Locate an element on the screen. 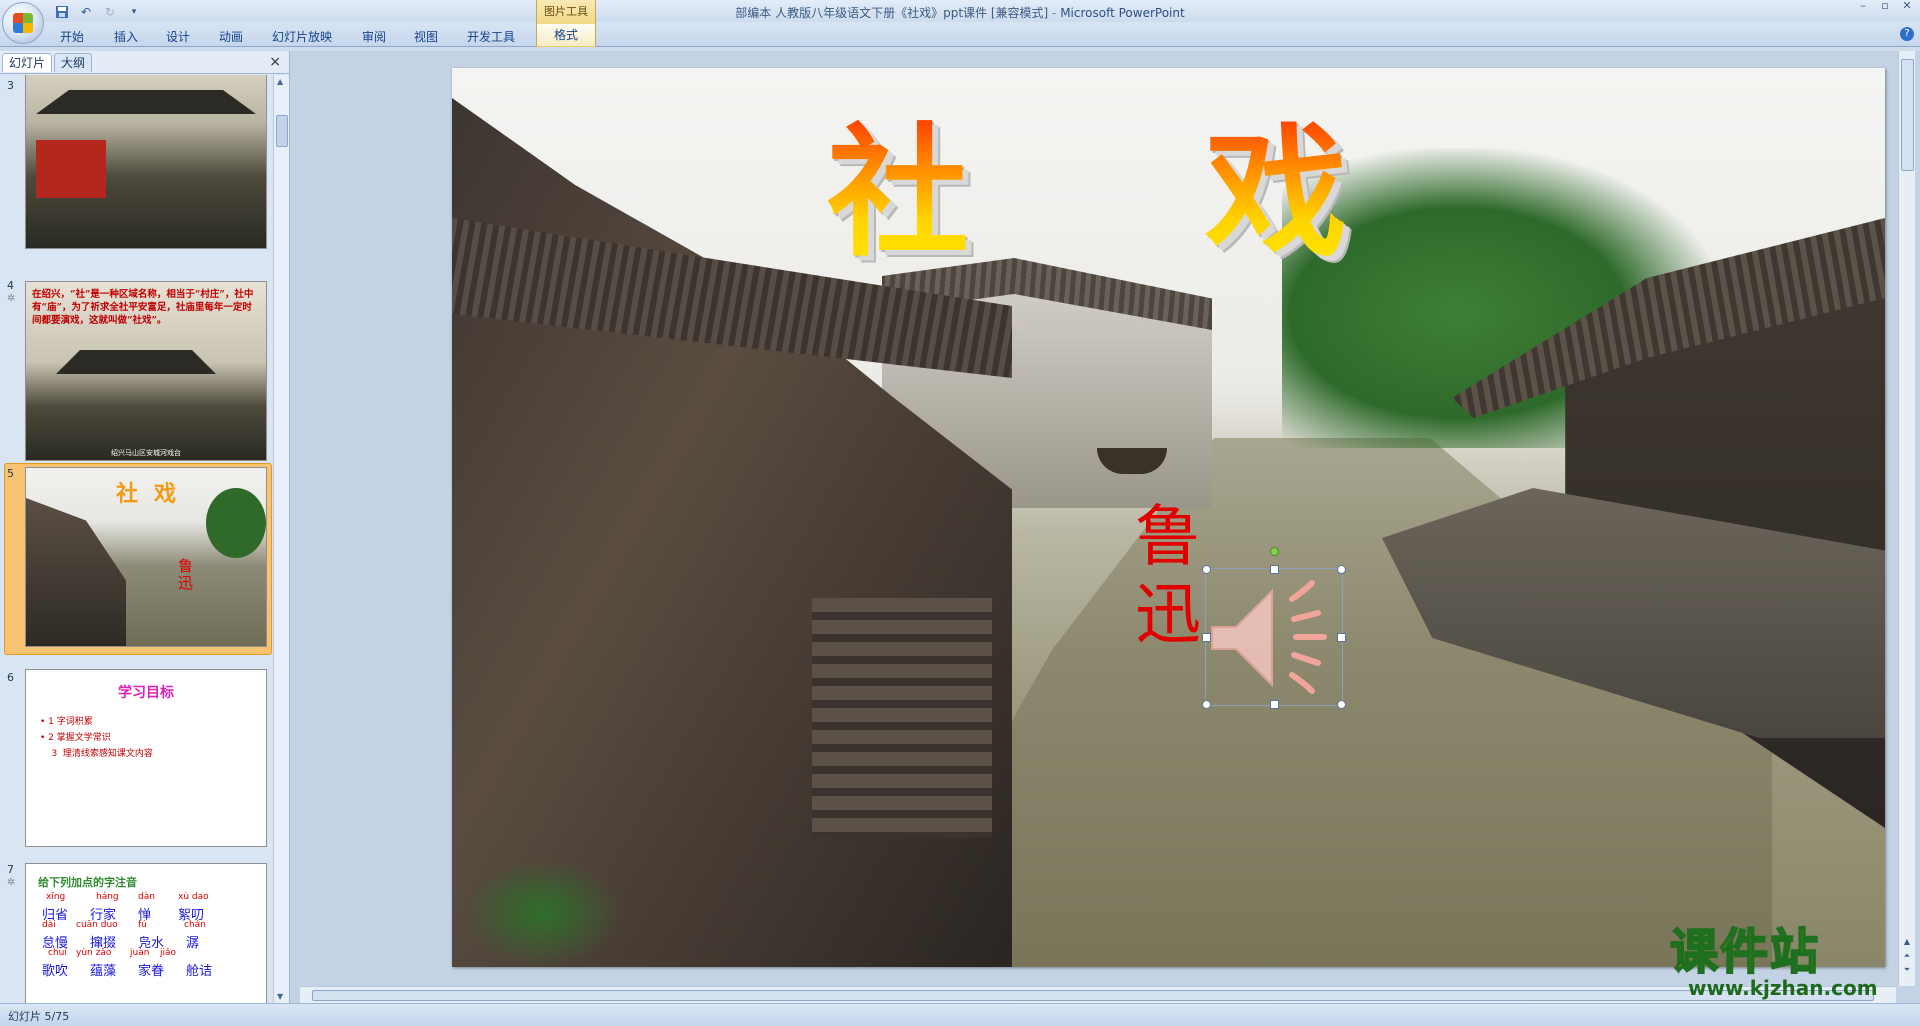 Image resolution: width=1920 pixels, height=1026 pixels. pinyin: dàn is located at coordinates (146, 897).